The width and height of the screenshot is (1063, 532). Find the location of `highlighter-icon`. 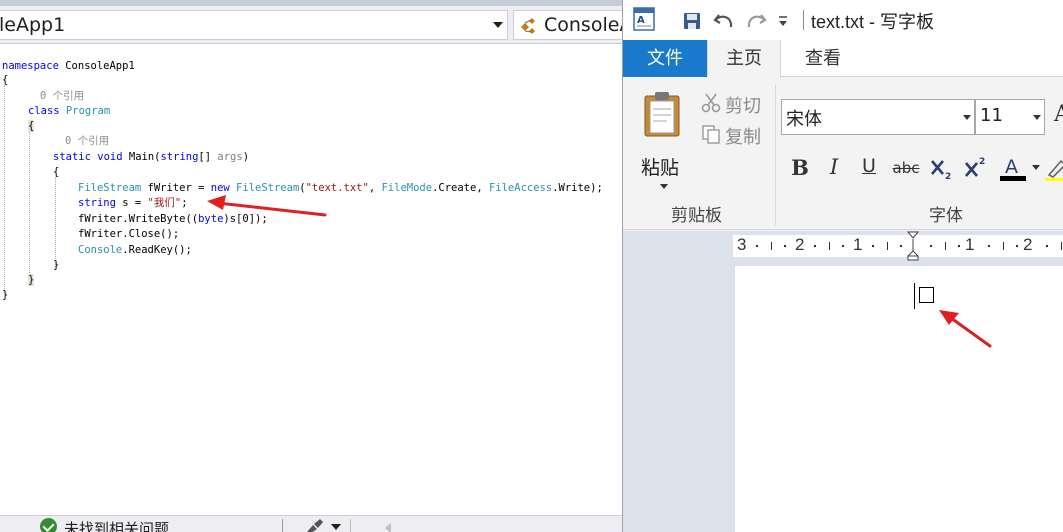

highlighter-icon is located at coordinates (1054, 170).